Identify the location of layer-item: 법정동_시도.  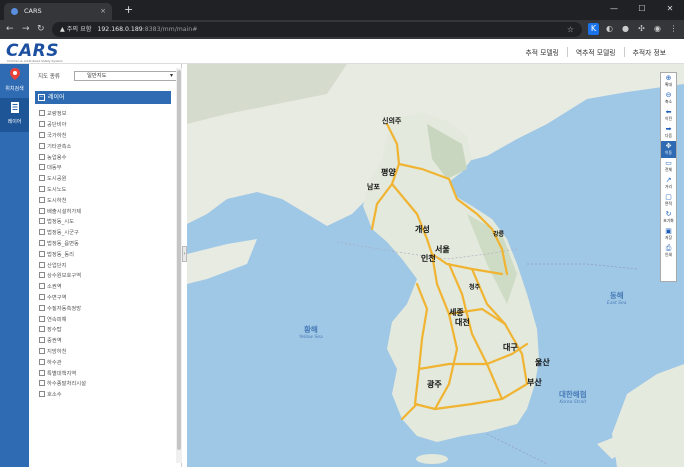
(104, 221).